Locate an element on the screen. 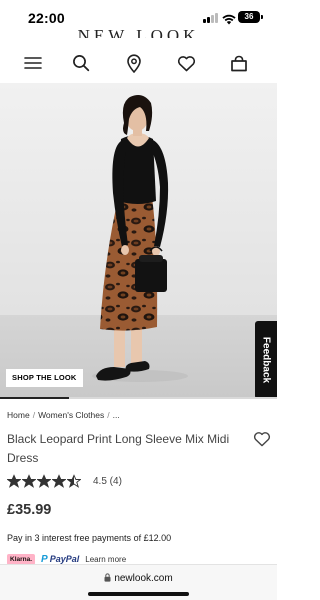 The width and height of the screenshot is (320, 600). paypal-logo: P PayPal is located at coordinates (60, 559).